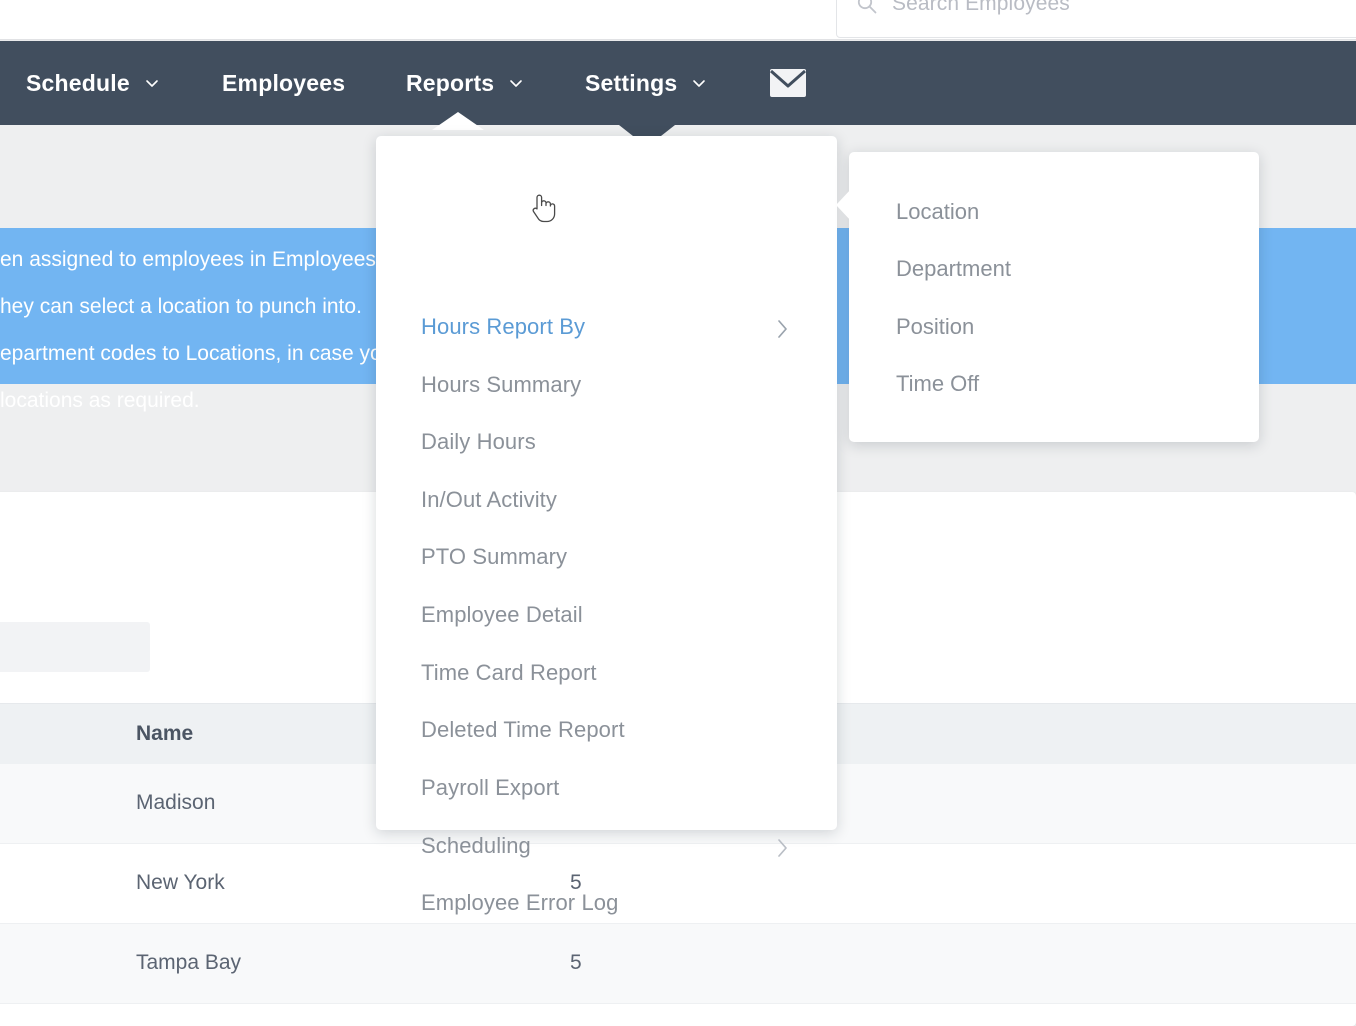  What do you see at coordinates (180, 882) in the screenshot?
I see `table-cell-name: New York` at bounding box center [180, 882].